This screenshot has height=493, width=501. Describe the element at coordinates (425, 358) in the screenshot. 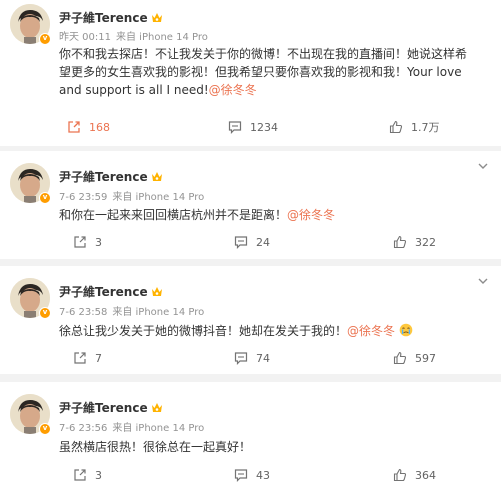

I see `like-count: 597` at that location.